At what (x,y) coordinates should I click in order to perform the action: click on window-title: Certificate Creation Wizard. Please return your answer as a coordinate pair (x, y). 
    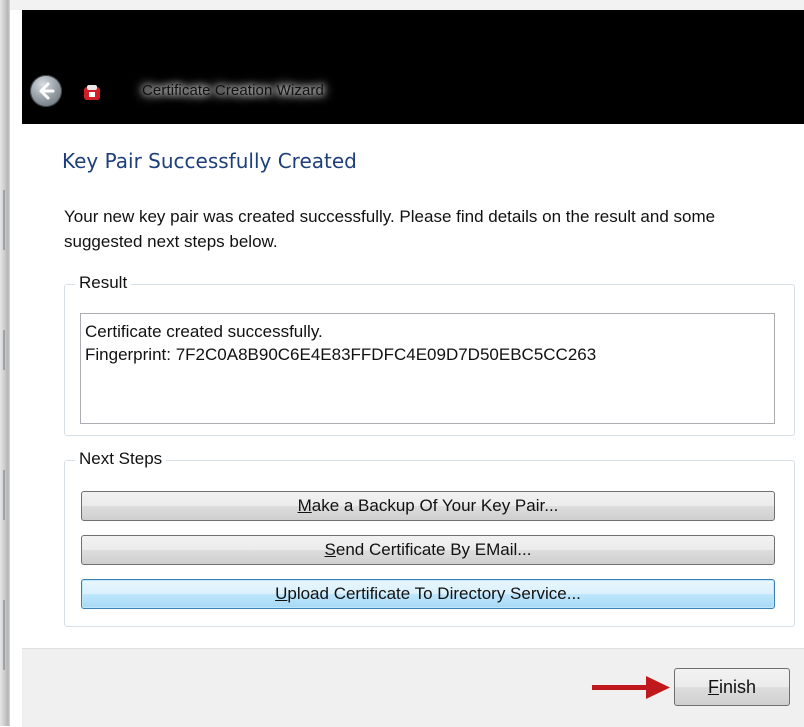
    Looking at the image, I should click on (233, 90).